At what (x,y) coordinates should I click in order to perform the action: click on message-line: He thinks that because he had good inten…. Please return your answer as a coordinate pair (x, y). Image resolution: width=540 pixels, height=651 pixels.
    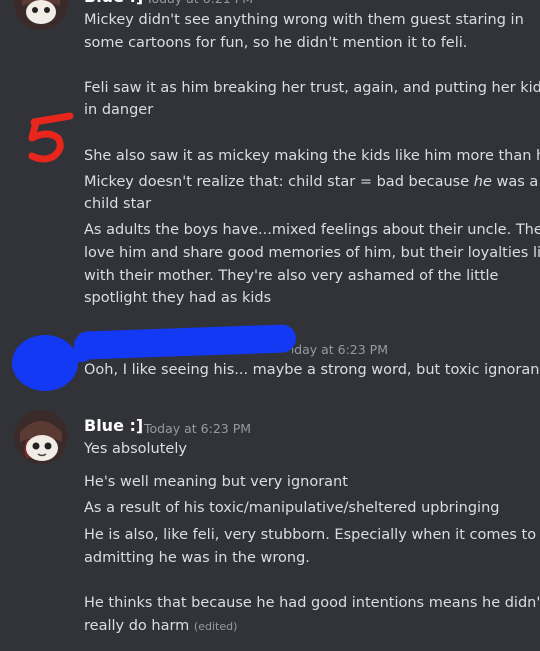
    Looking at the image, I should click on (312, 603).